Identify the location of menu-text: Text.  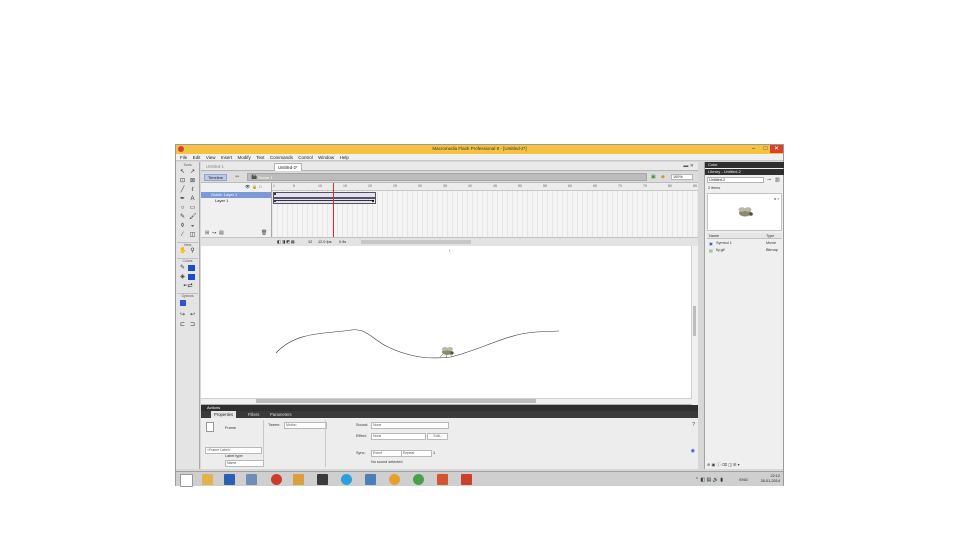
(260, 157).